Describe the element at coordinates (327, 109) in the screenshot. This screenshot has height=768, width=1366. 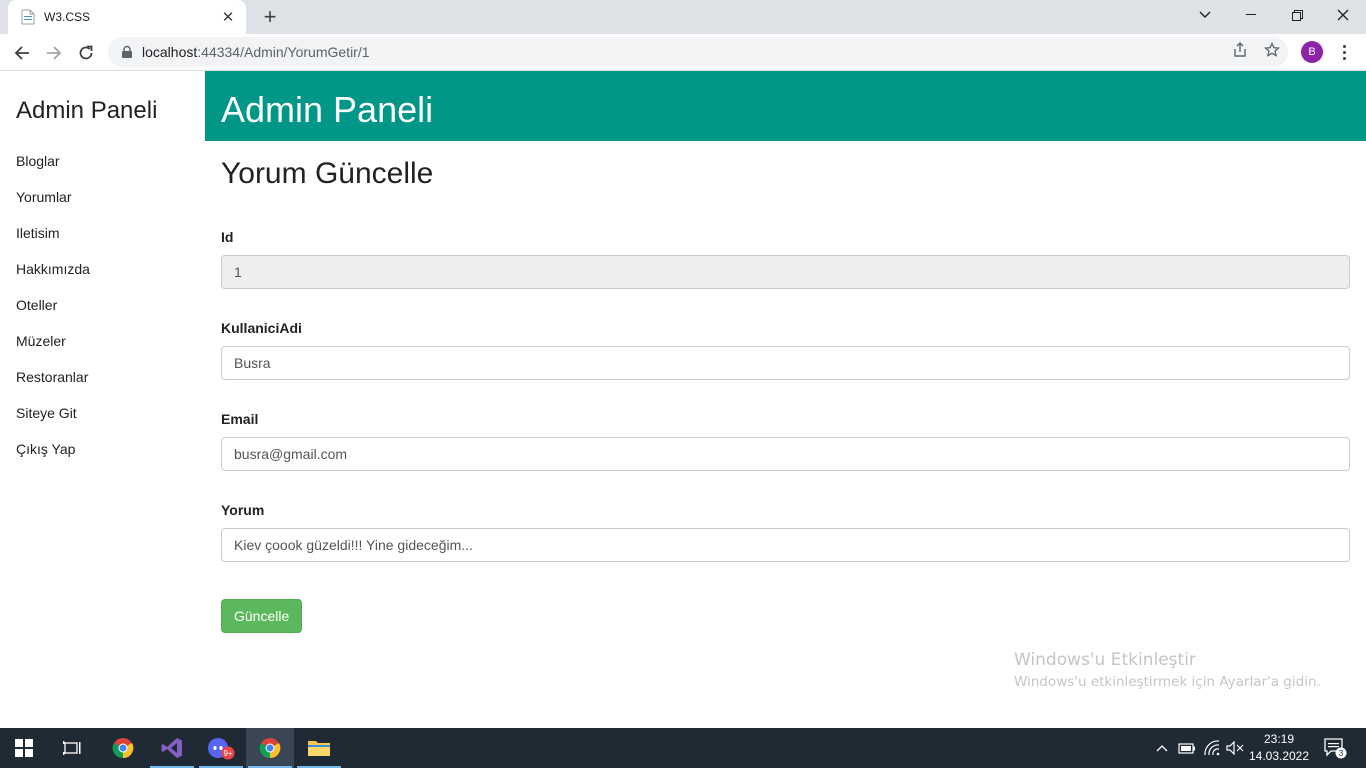
I see `header-title: Admin Paneli` at that location.